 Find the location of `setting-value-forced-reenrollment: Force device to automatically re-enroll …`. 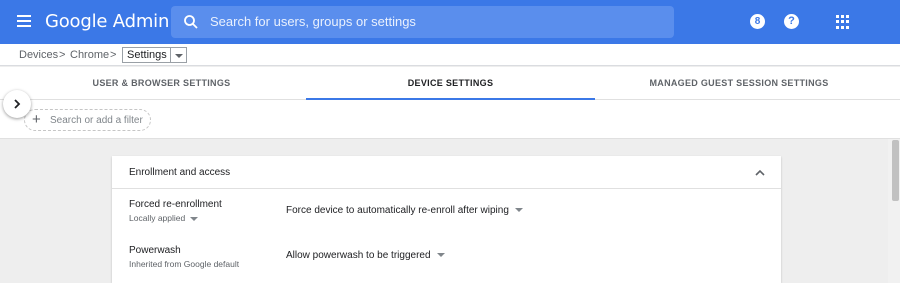

setting-value-forced-reenrollment: Force device to automatically re-enroll … is located at coordinates (404, 211).